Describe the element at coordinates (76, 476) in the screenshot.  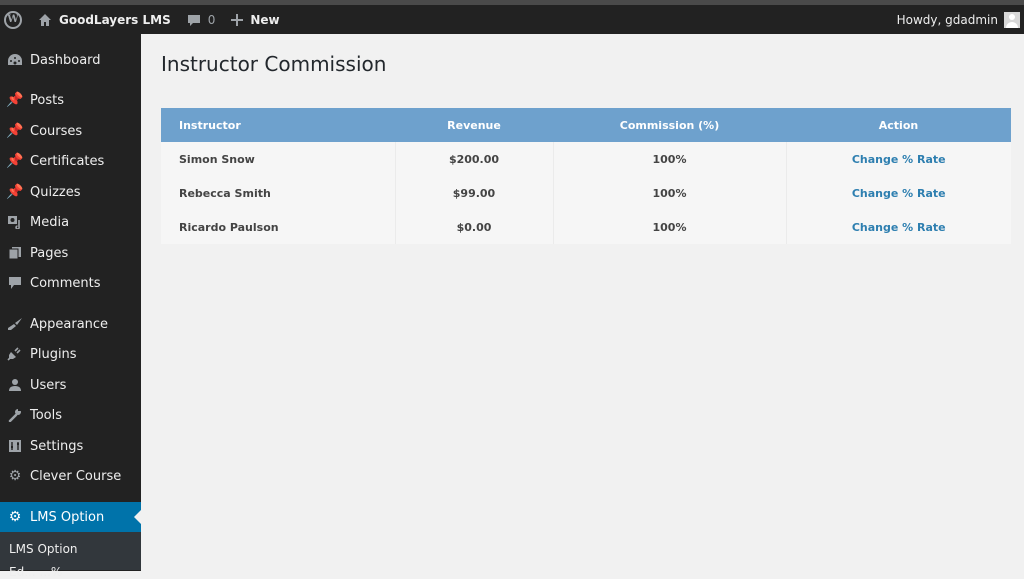
I see `sidebar-label: Clever Course` at that location.